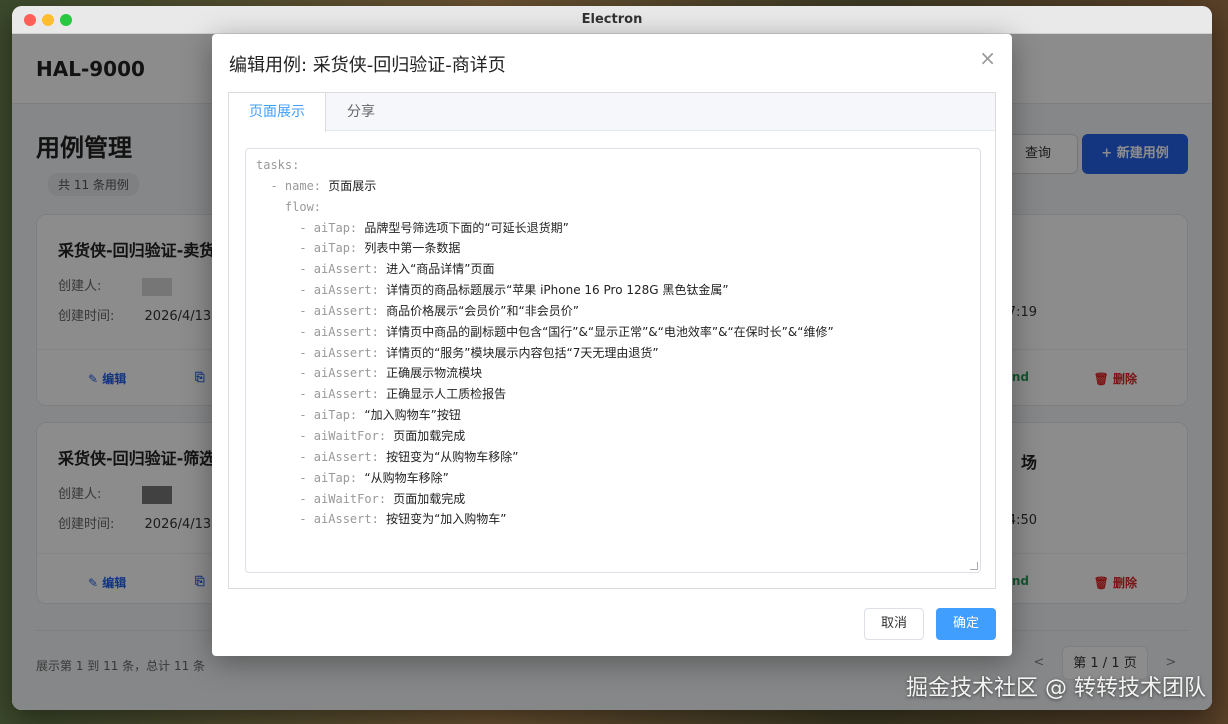 The height and width of the screenshot is (724, 1228). What do you see at coordinates (482, 310) in the screenshot?
I see `code-value: 商品价格展示“会员价”和“非会员价”` at bounding box center [482, 310].